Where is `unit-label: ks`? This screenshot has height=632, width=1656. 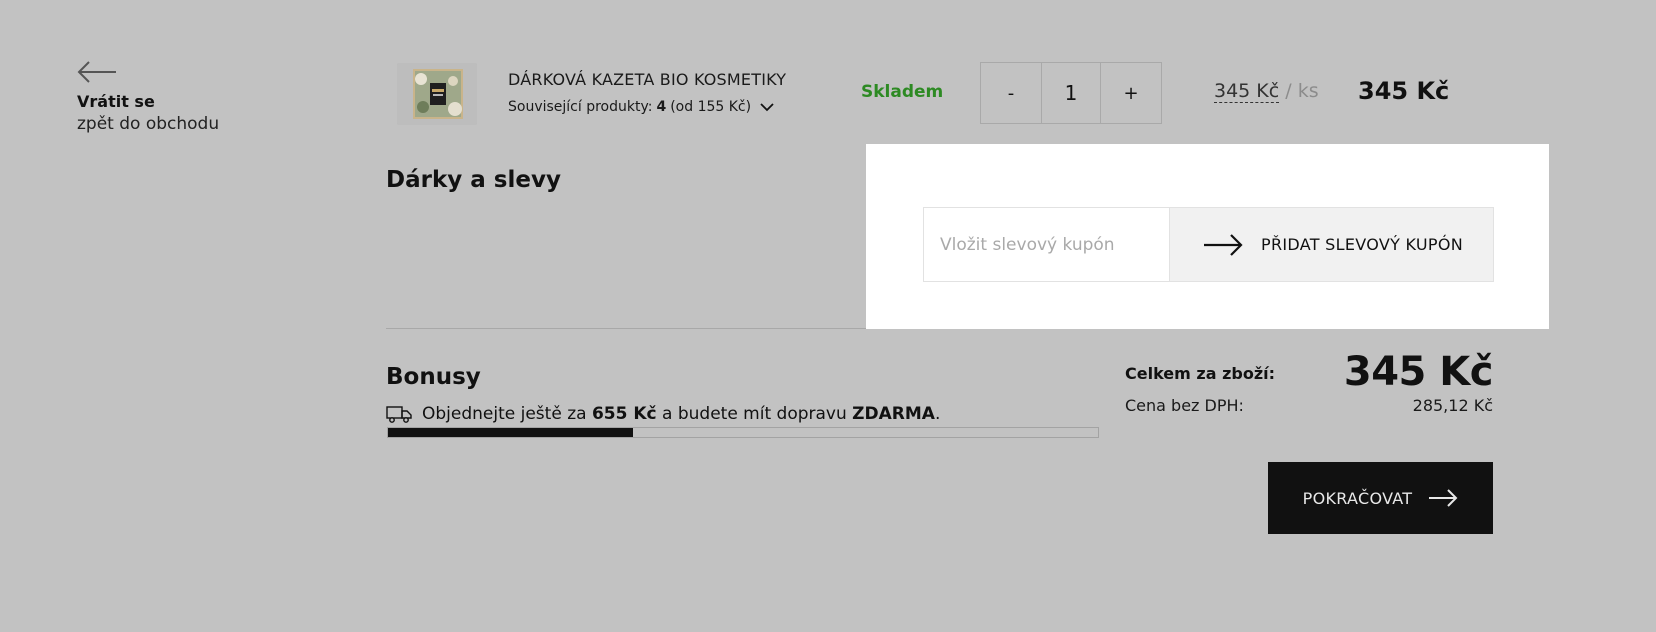
unit-label: ks is located at coordinates (1308, 91).